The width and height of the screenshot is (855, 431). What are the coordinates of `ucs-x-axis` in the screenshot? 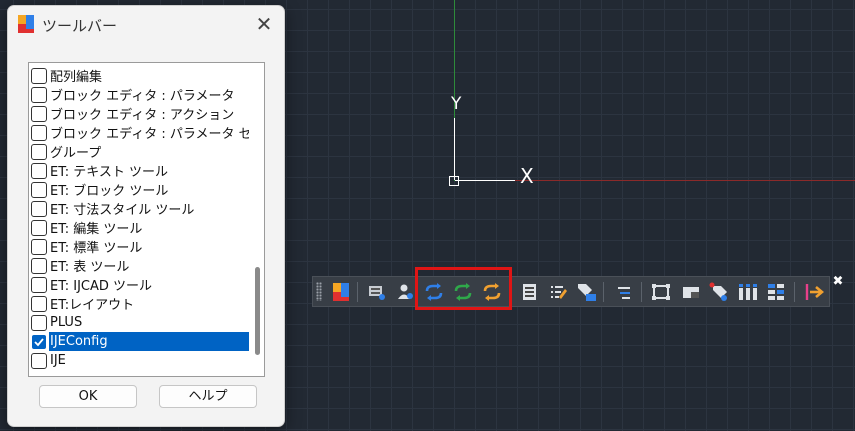 It's located at (485, 180).